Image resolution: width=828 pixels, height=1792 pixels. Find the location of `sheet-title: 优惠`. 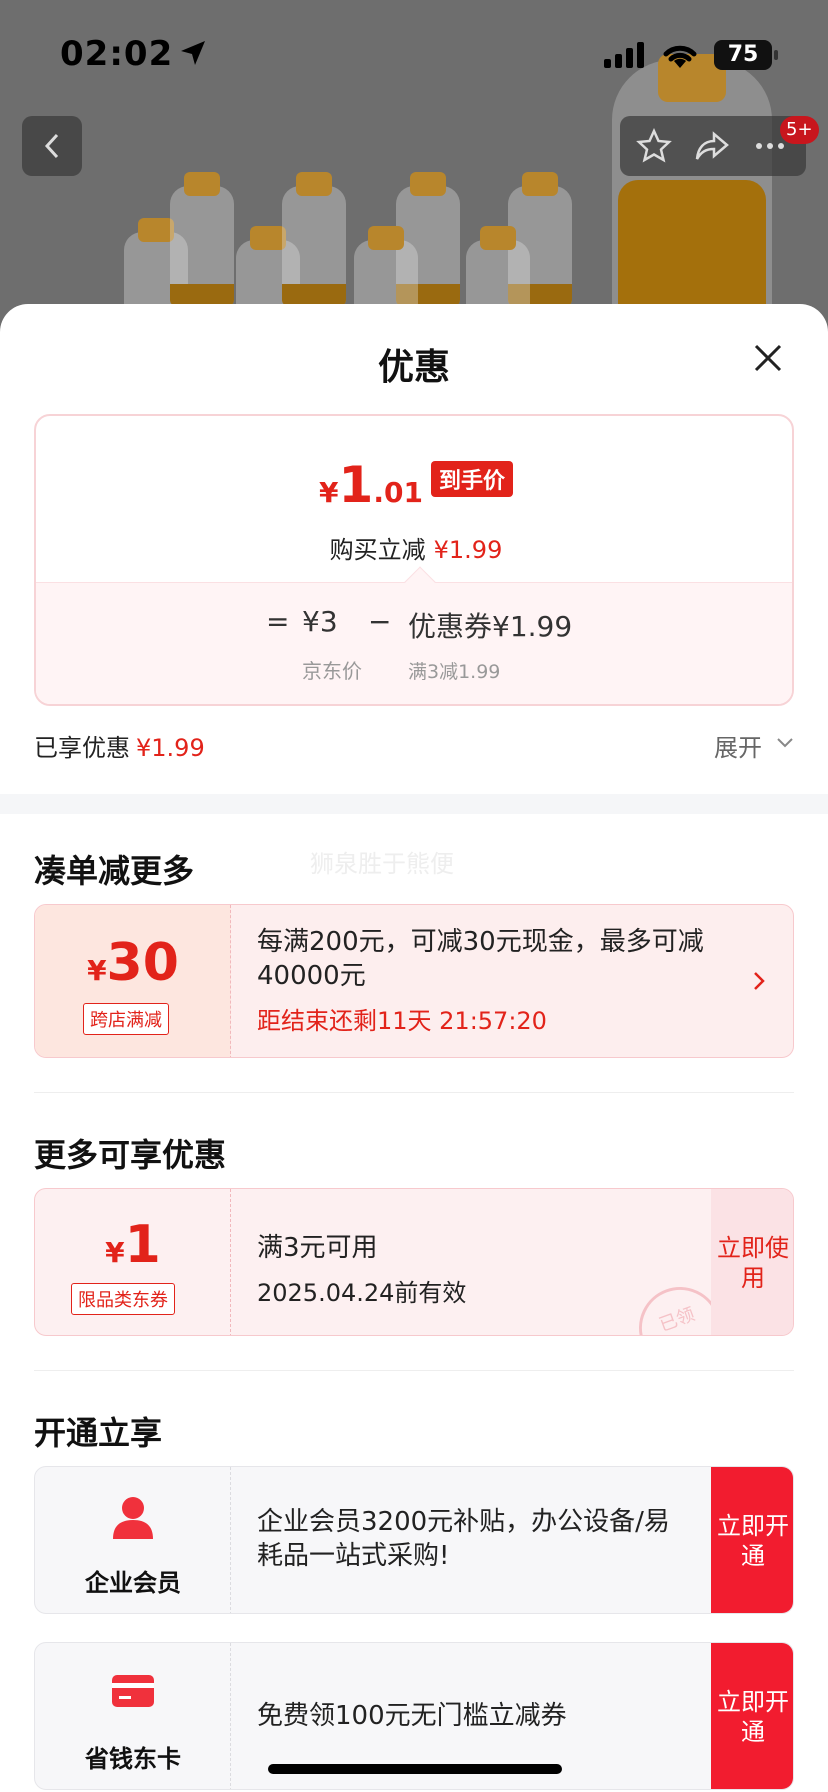

sheet-title: 优惠 is located at coordinates (413, 367).